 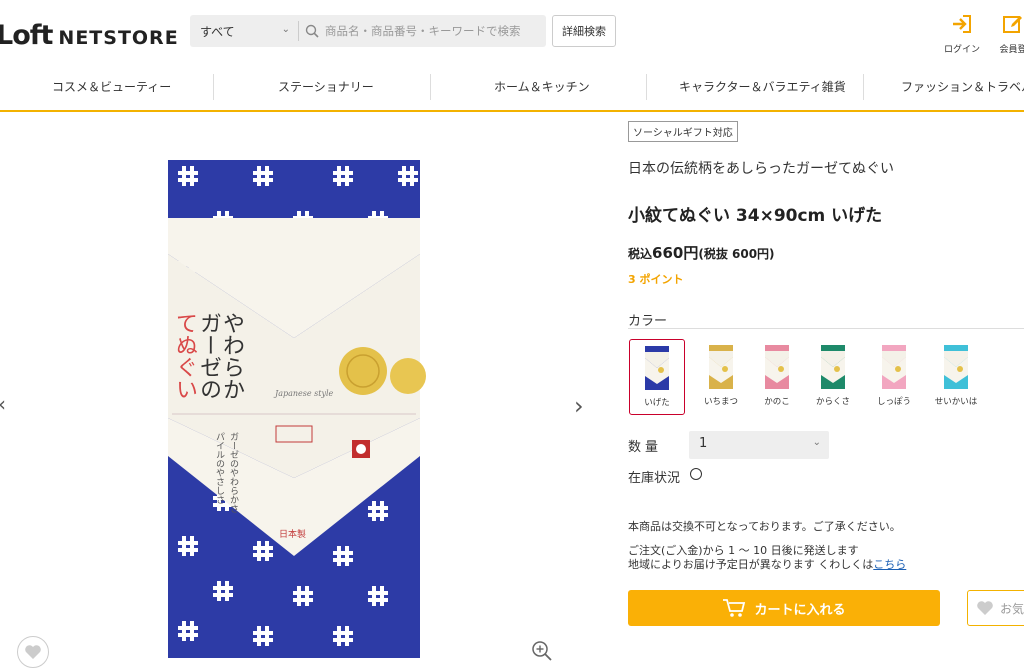 I want to click on price-prefix: 税込, so click(x=640, y=254).